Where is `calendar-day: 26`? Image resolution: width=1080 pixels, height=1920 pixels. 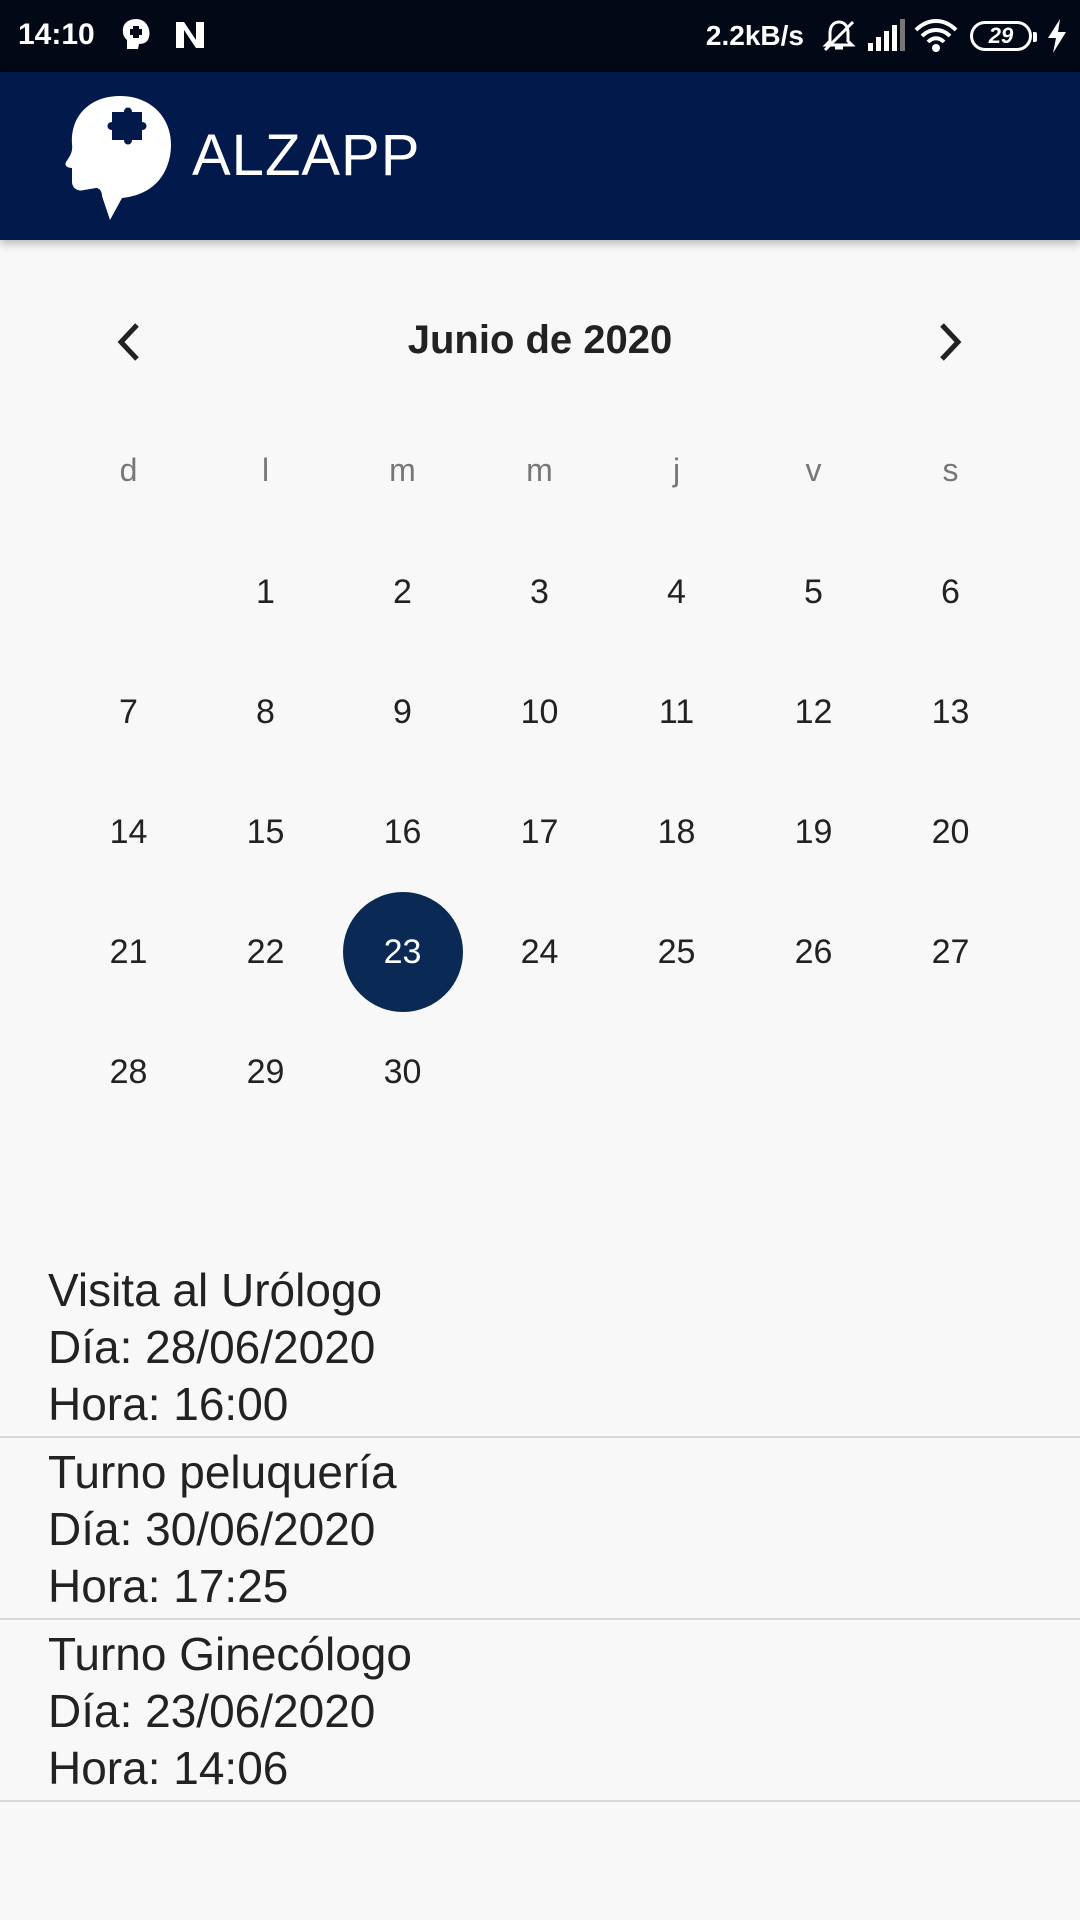 calendar-day: 26 is located at coordinates (813, 952).